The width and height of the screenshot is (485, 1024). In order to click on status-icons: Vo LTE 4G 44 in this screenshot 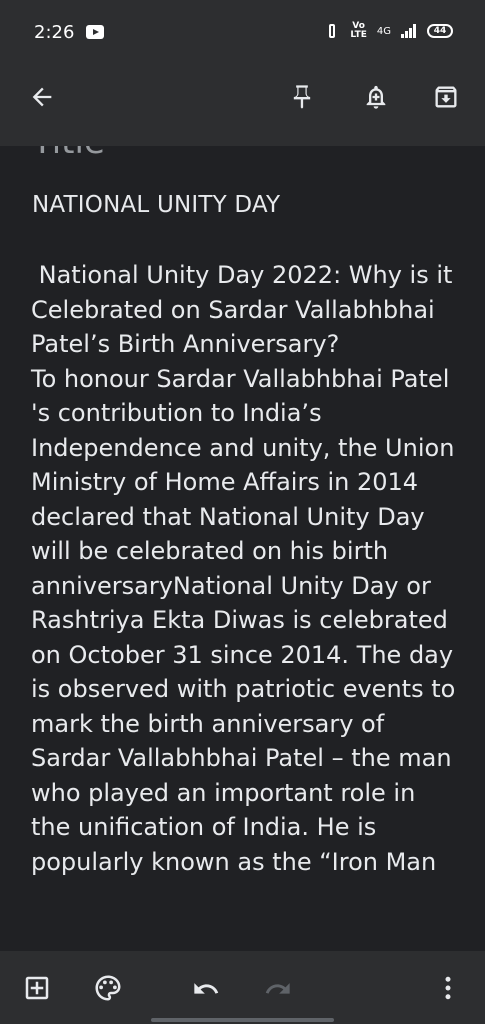, I will do `click(388, 31)`.